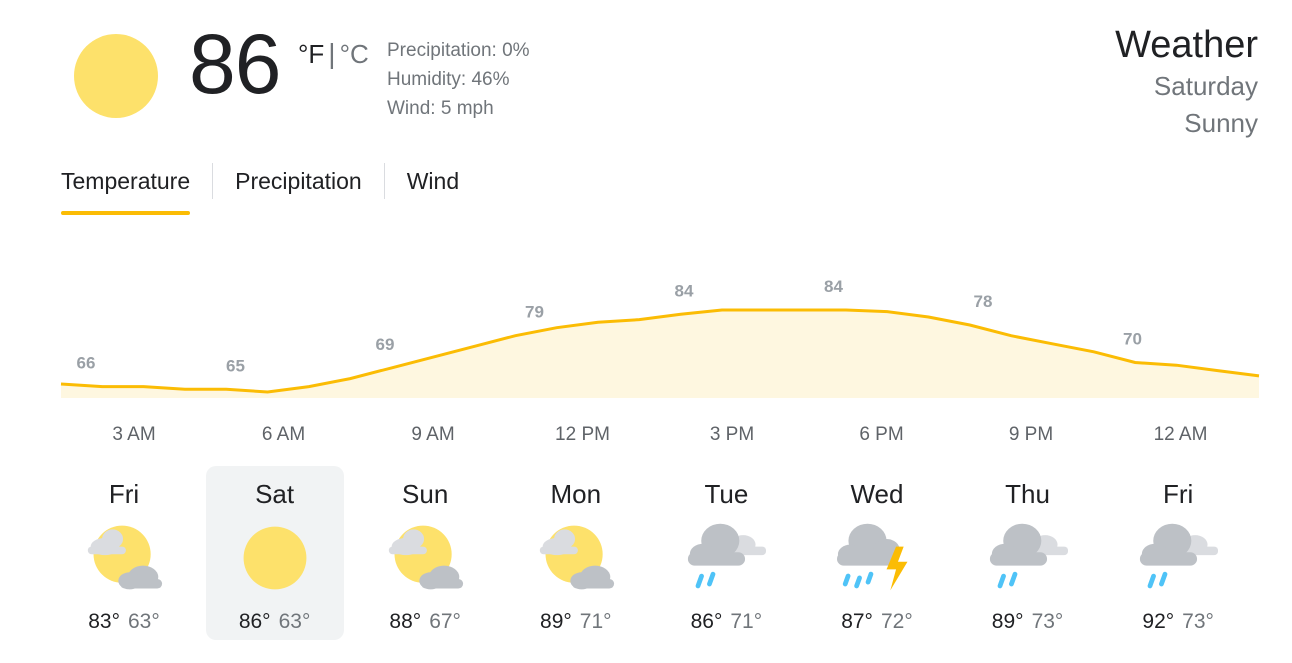 The height and width of the screenshot is (663, 1292). I want to click on day-temps: 89° 73°, so click(1028, 622).